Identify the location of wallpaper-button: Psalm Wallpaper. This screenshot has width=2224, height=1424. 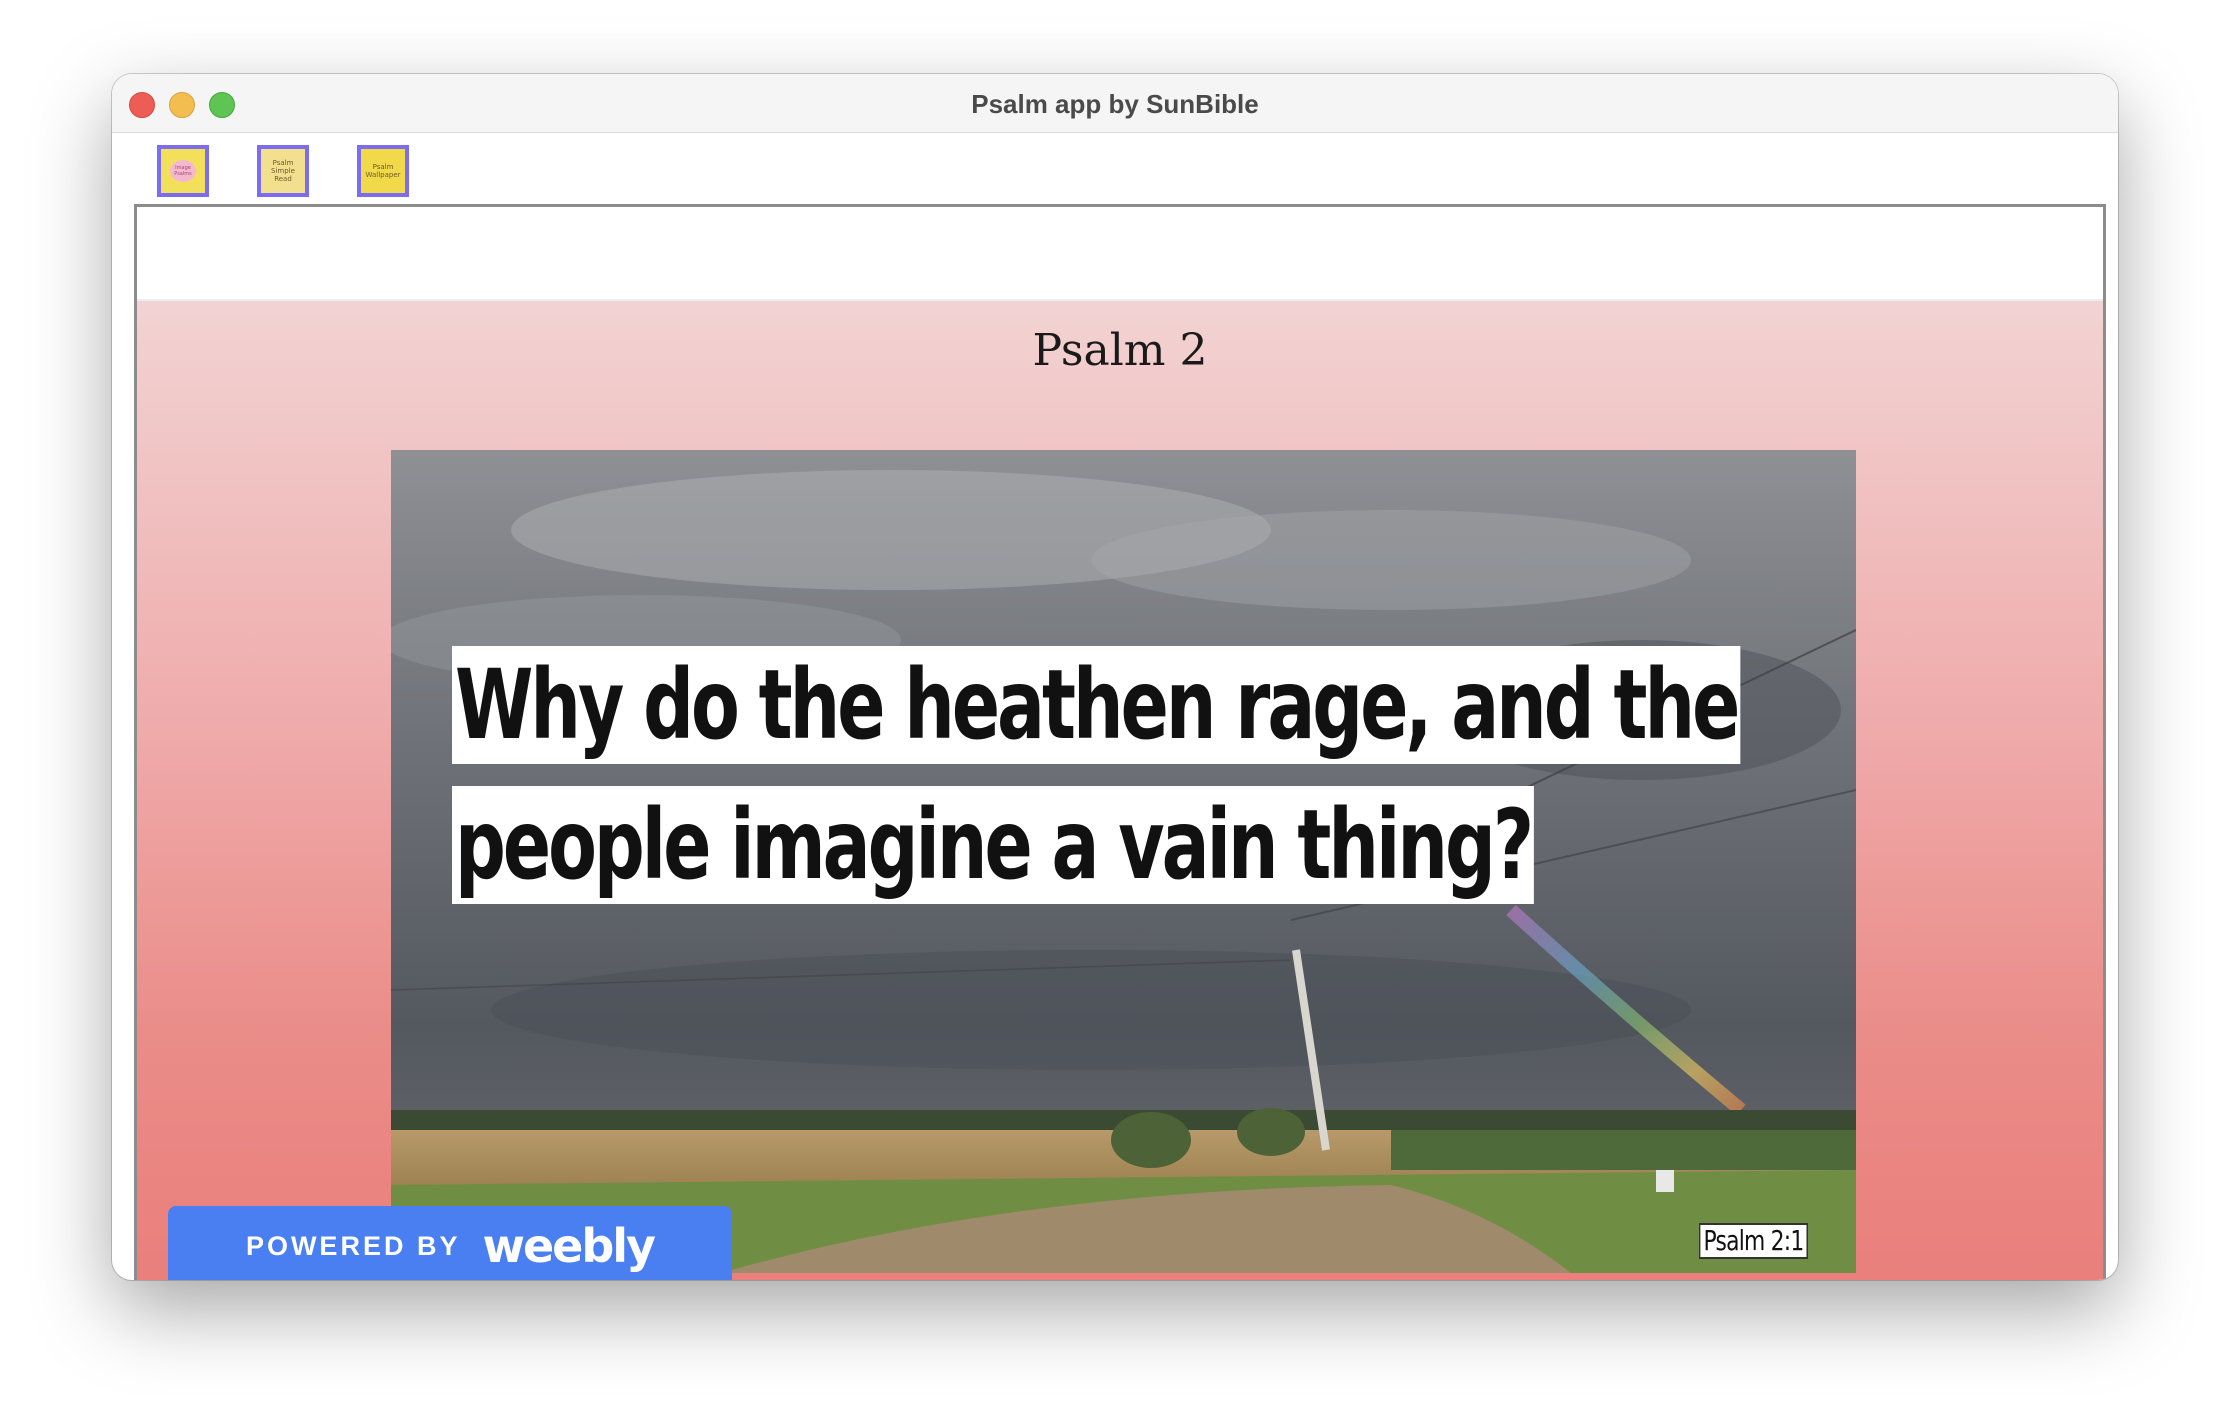
(383, 171).